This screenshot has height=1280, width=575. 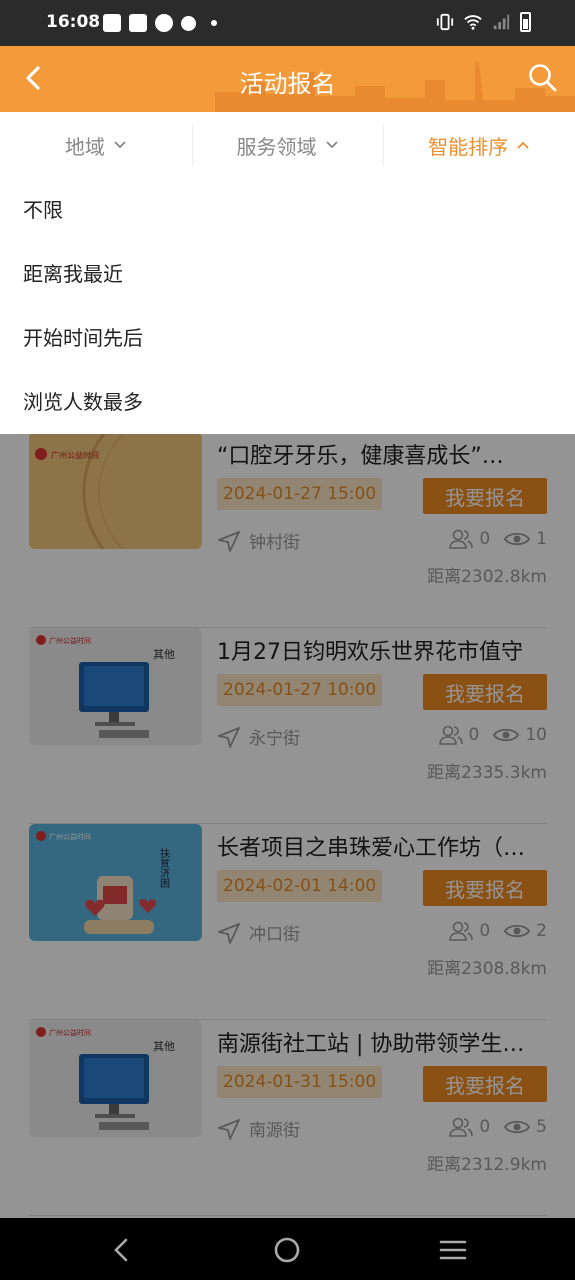 I want to click on filter-tab-region: 地域, so click(x=96, y=145).